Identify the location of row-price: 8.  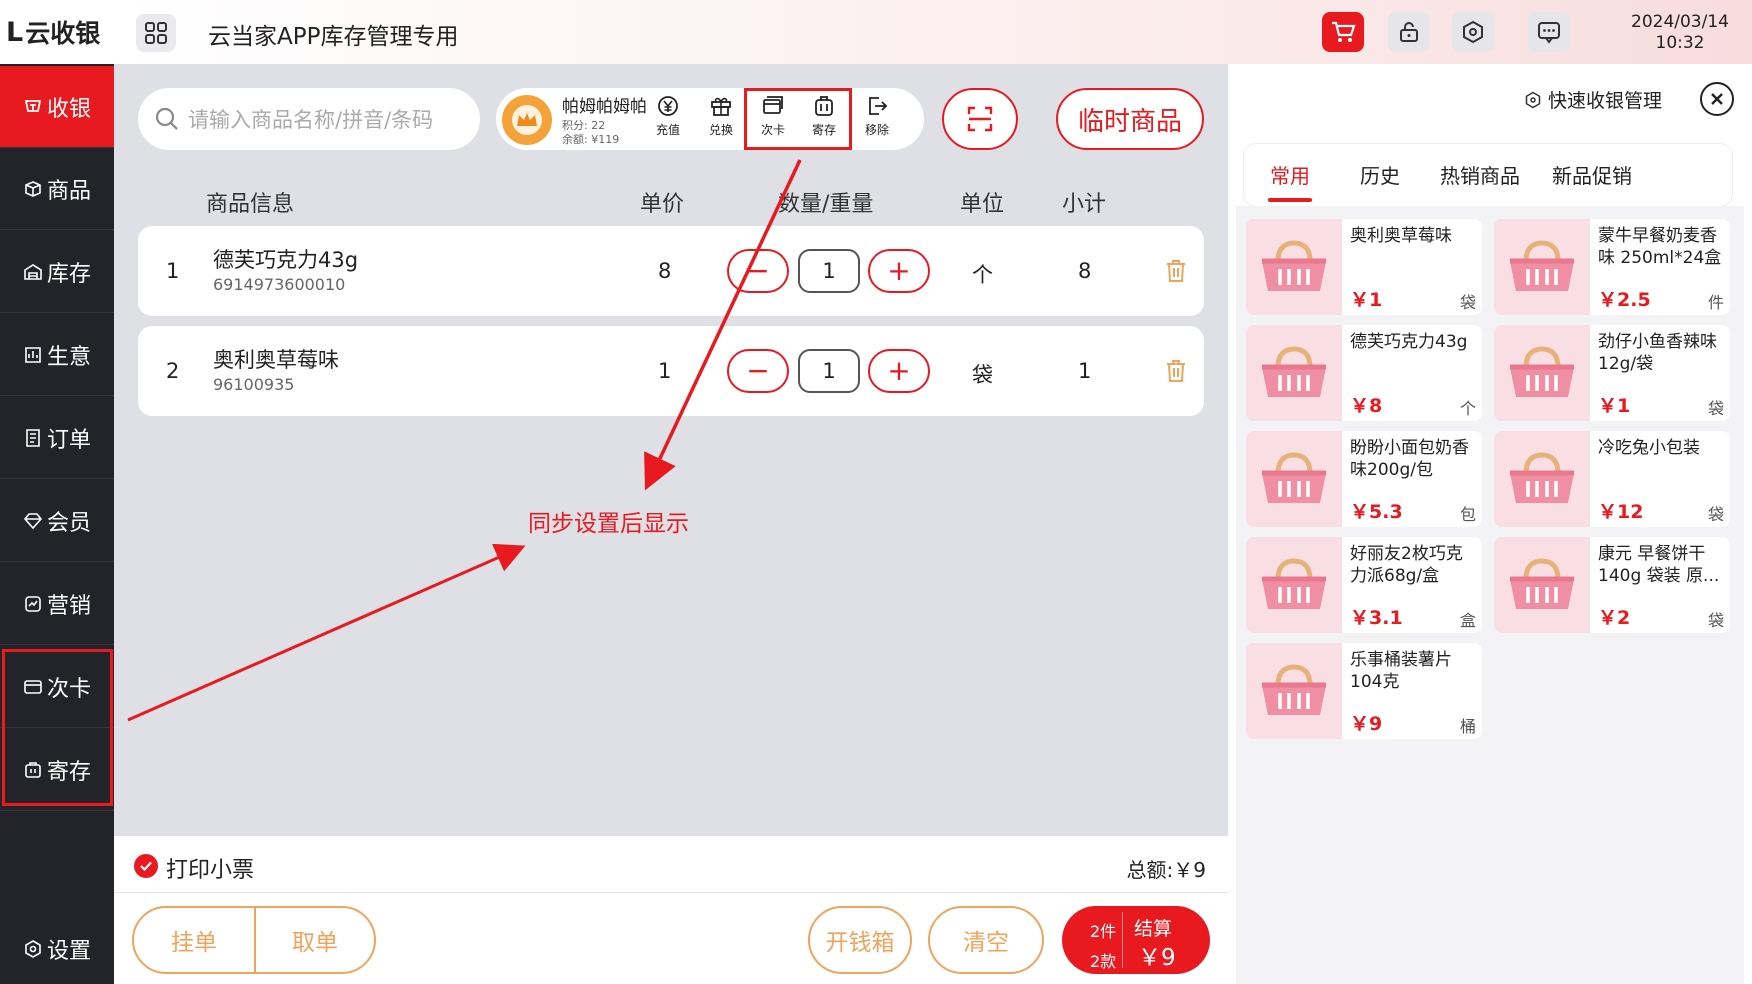
(665, 271).